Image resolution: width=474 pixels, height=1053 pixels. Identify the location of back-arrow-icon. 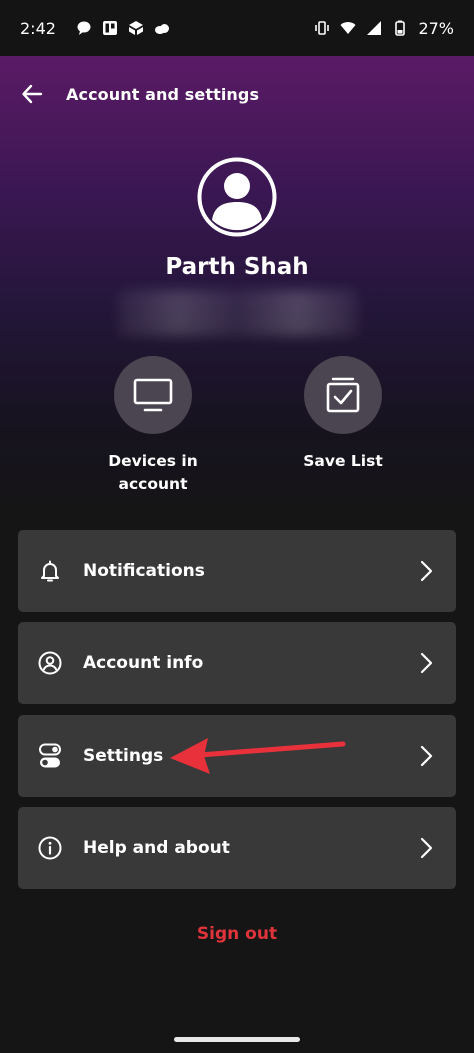
(32, 94).